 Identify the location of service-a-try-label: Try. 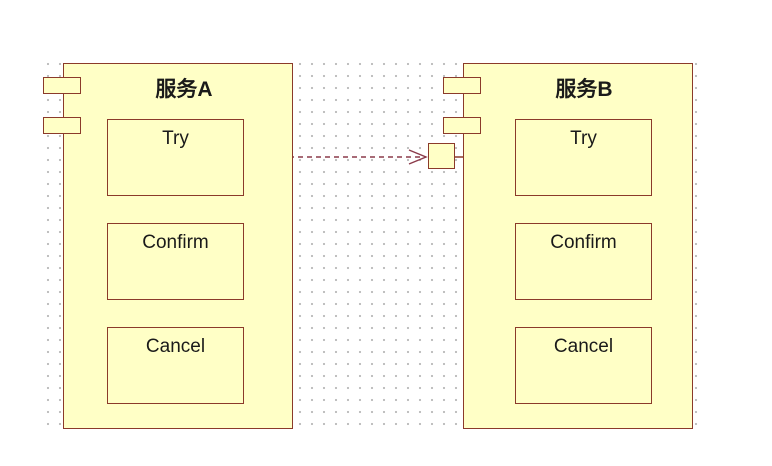
(175, 138).